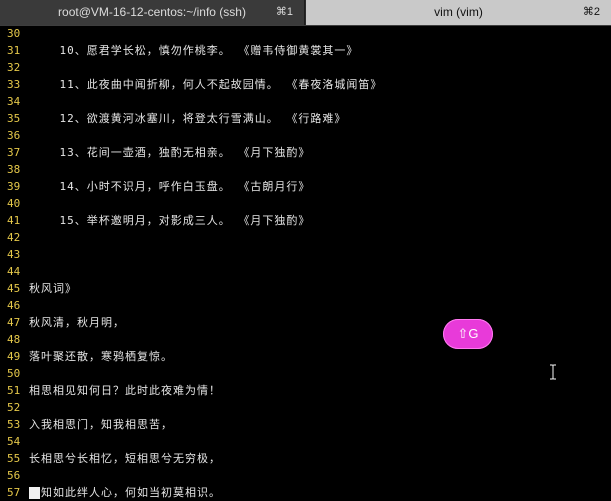 The image size is (611, 501). I want to click on line-number: 51, so click(14, 390).